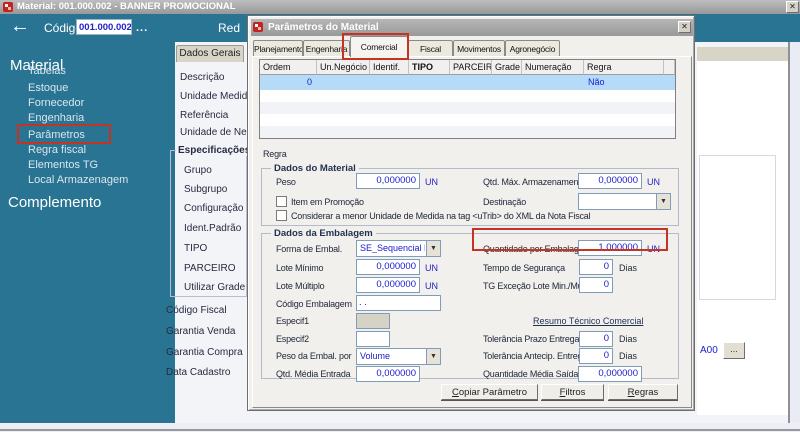  Describe the element at coordinates (507, 67) in the screenshot. I see `grid-col-grade: Grade` at that location.